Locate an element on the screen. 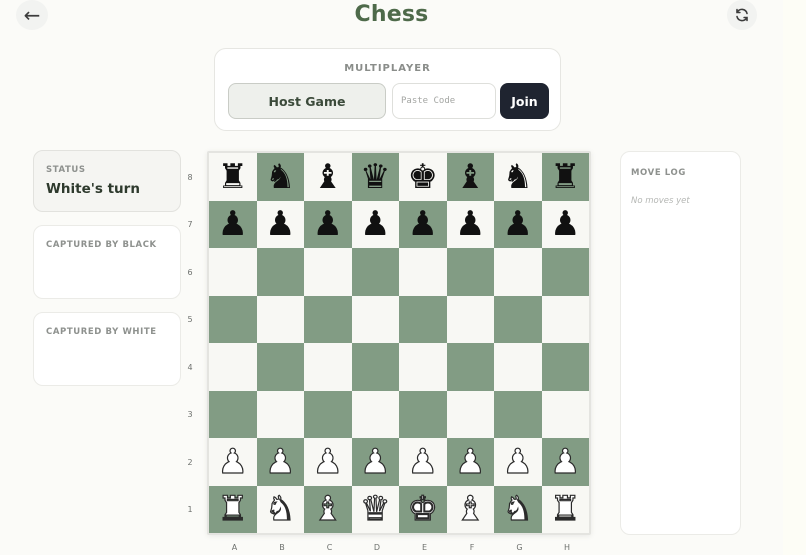 This screenshot has height=555, width=806. square-d6 is located at coordinates (375, 272).